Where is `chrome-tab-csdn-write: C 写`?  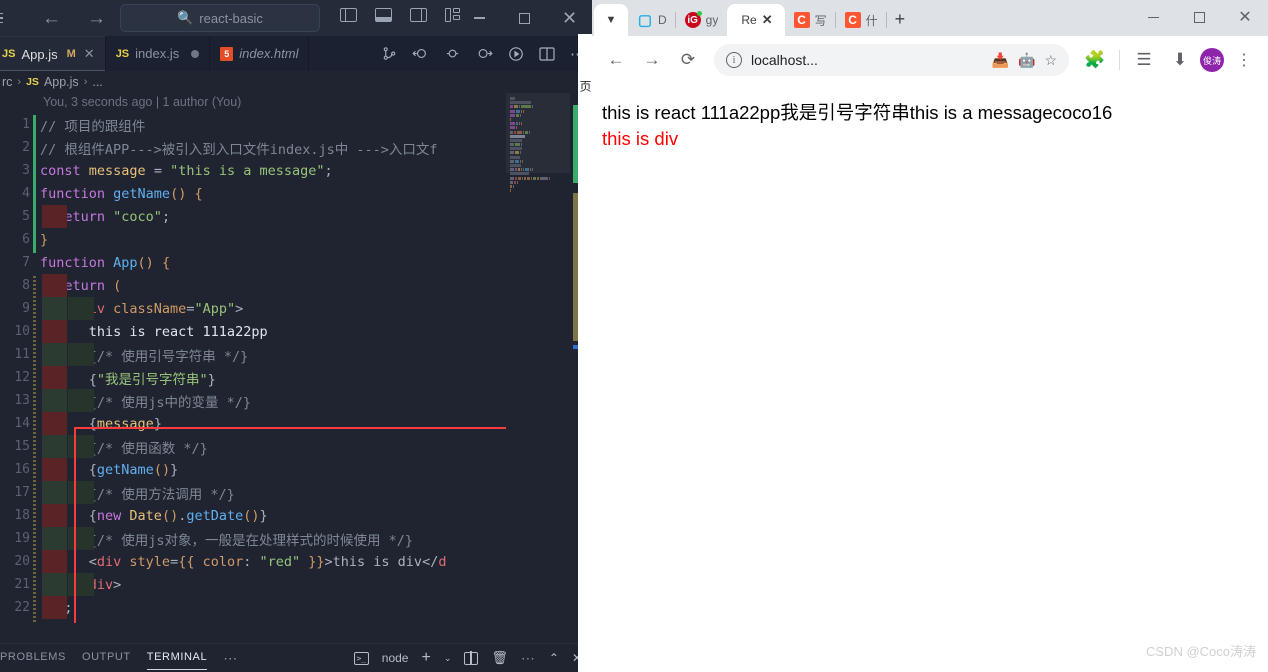 chrome-tab-csdn-write: C 写 is located at coordinates (810, 20).